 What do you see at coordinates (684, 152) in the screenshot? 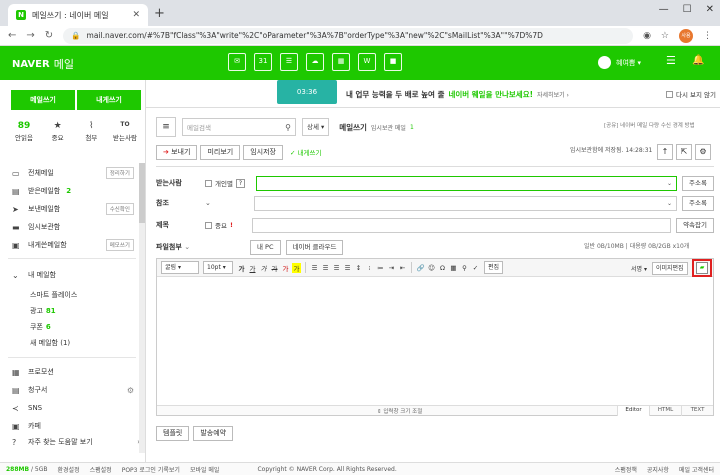
I see `popout-icon: ⇱` at bounding box center [684, 152].